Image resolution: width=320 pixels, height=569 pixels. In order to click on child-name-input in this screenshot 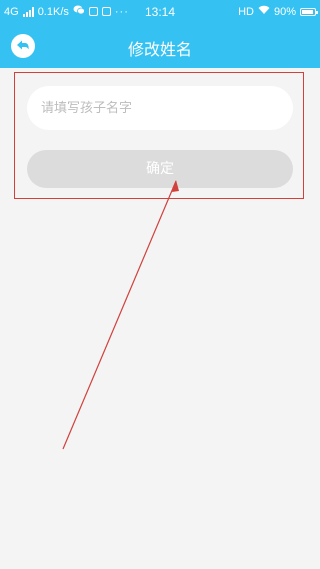, I will do `click(160, 108)`.